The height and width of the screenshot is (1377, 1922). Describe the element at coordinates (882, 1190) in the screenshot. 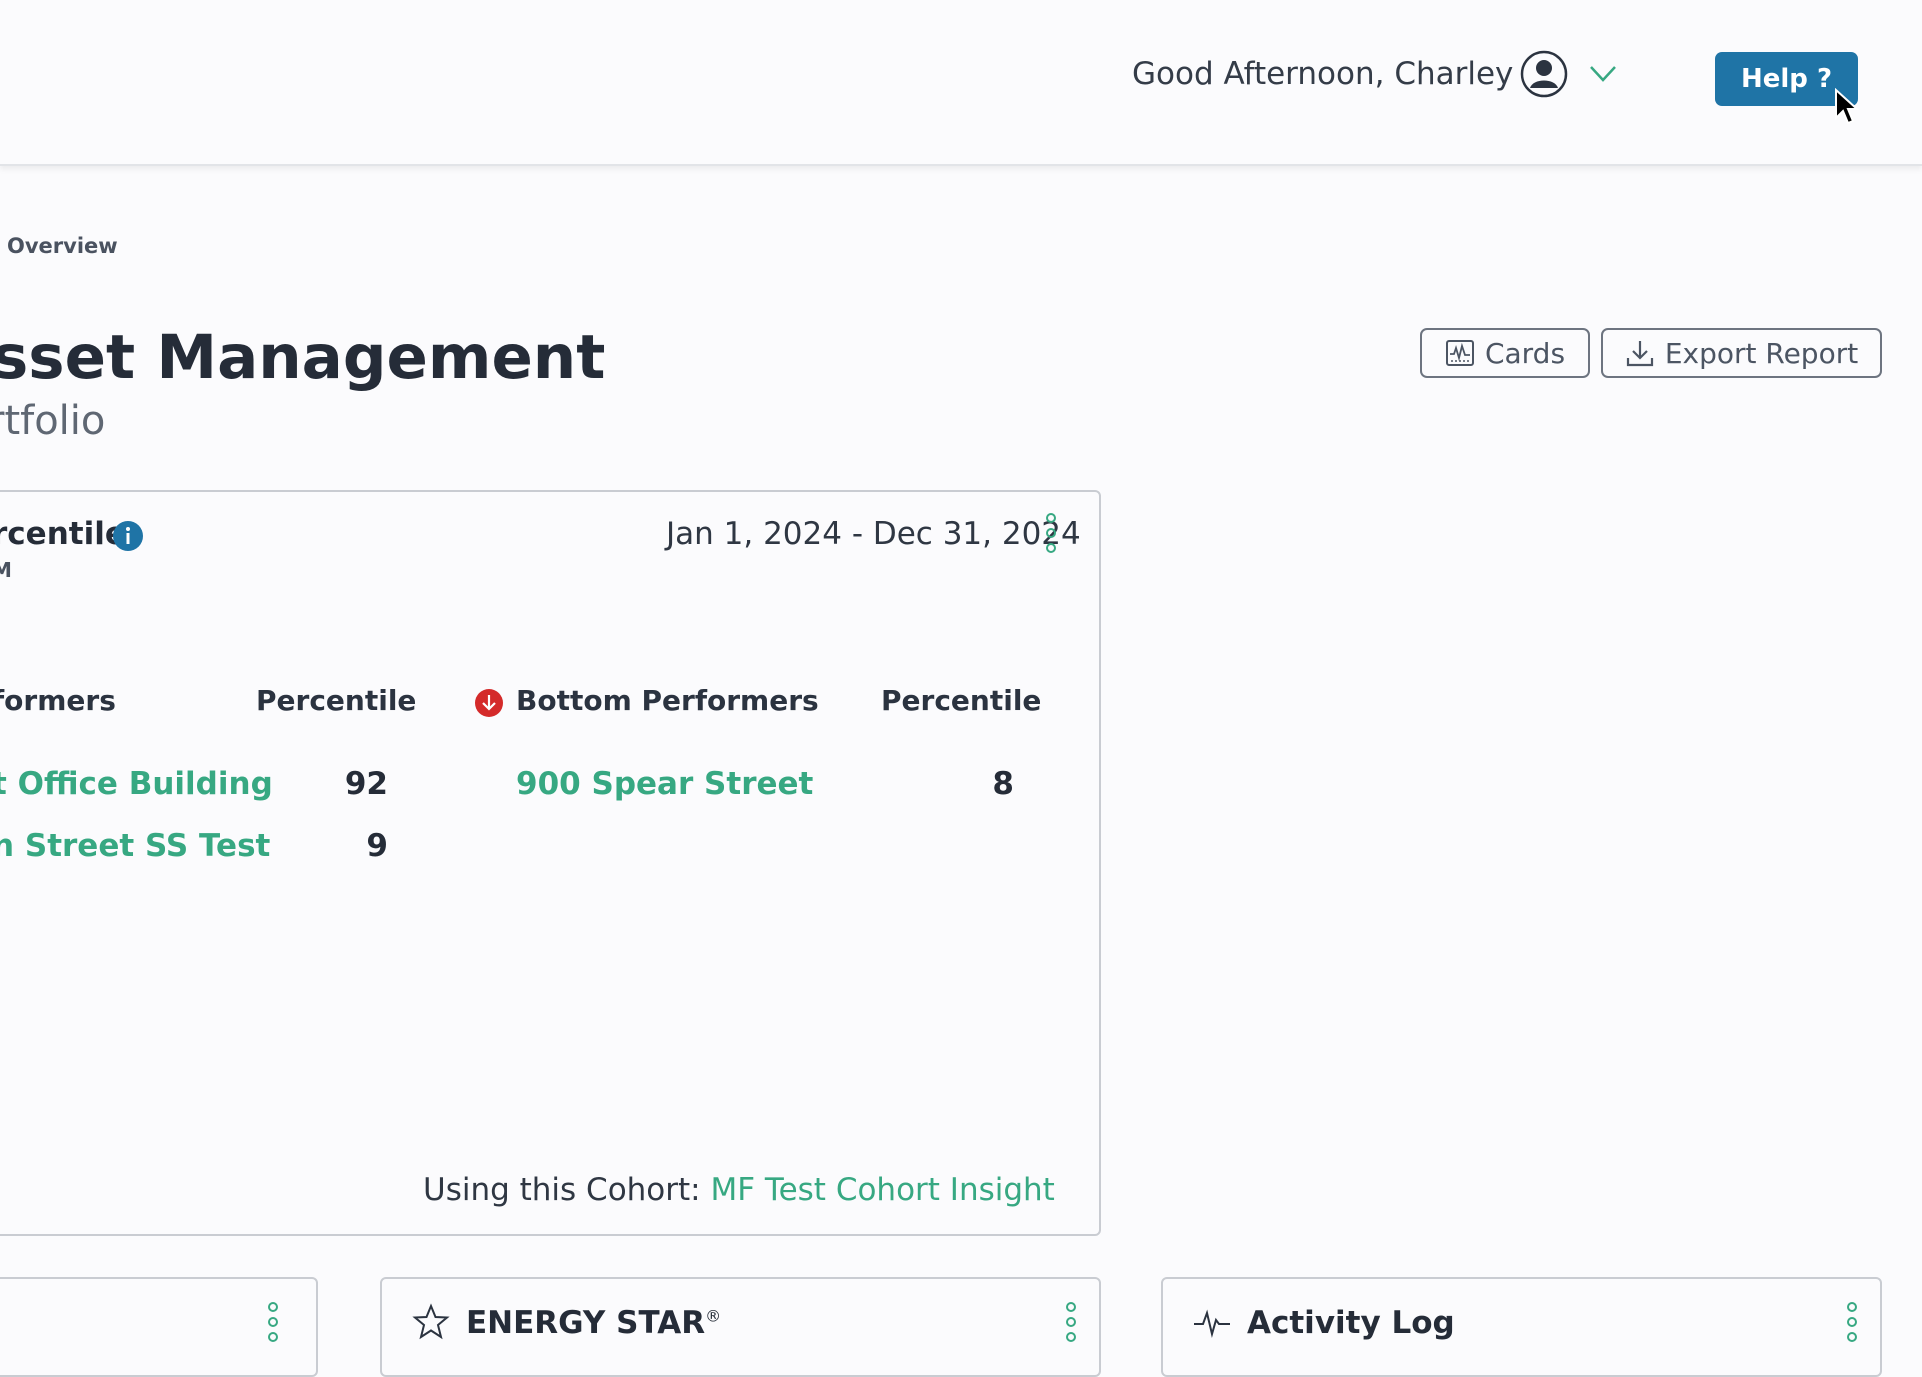

I see `cohort-link: MF Test Cohort Insight` at that location.